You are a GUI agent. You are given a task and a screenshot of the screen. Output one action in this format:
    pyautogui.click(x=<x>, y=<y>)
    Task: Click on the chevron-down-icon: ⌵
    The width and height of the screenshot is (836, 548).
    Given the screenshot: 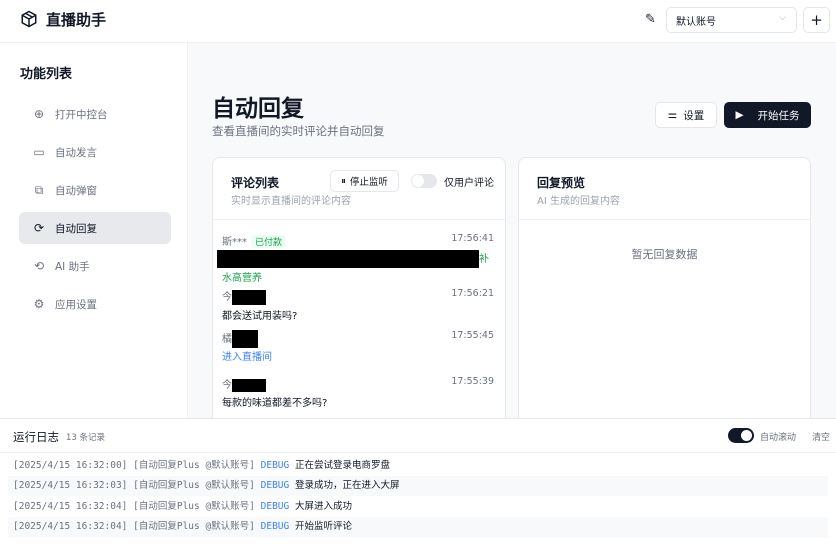 What is the action you would take?
    pyautogui.click(x=782, y=18)
    